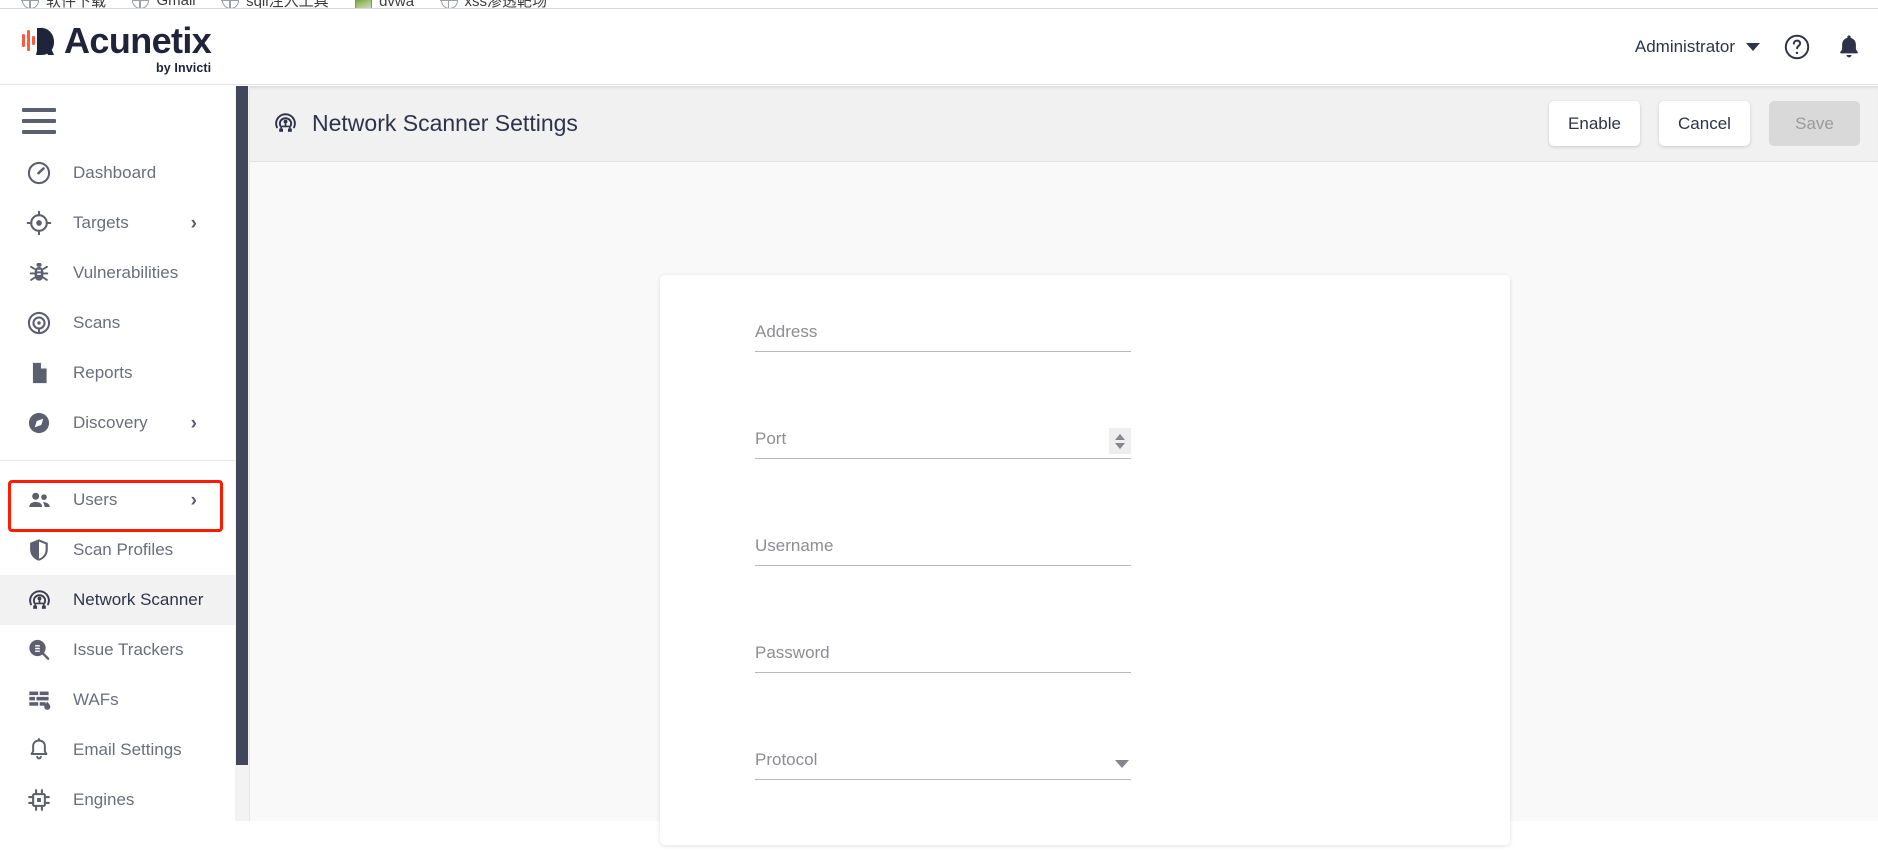  I want to click on sidebar-item-wafs: WAFs, so click(124, 700).